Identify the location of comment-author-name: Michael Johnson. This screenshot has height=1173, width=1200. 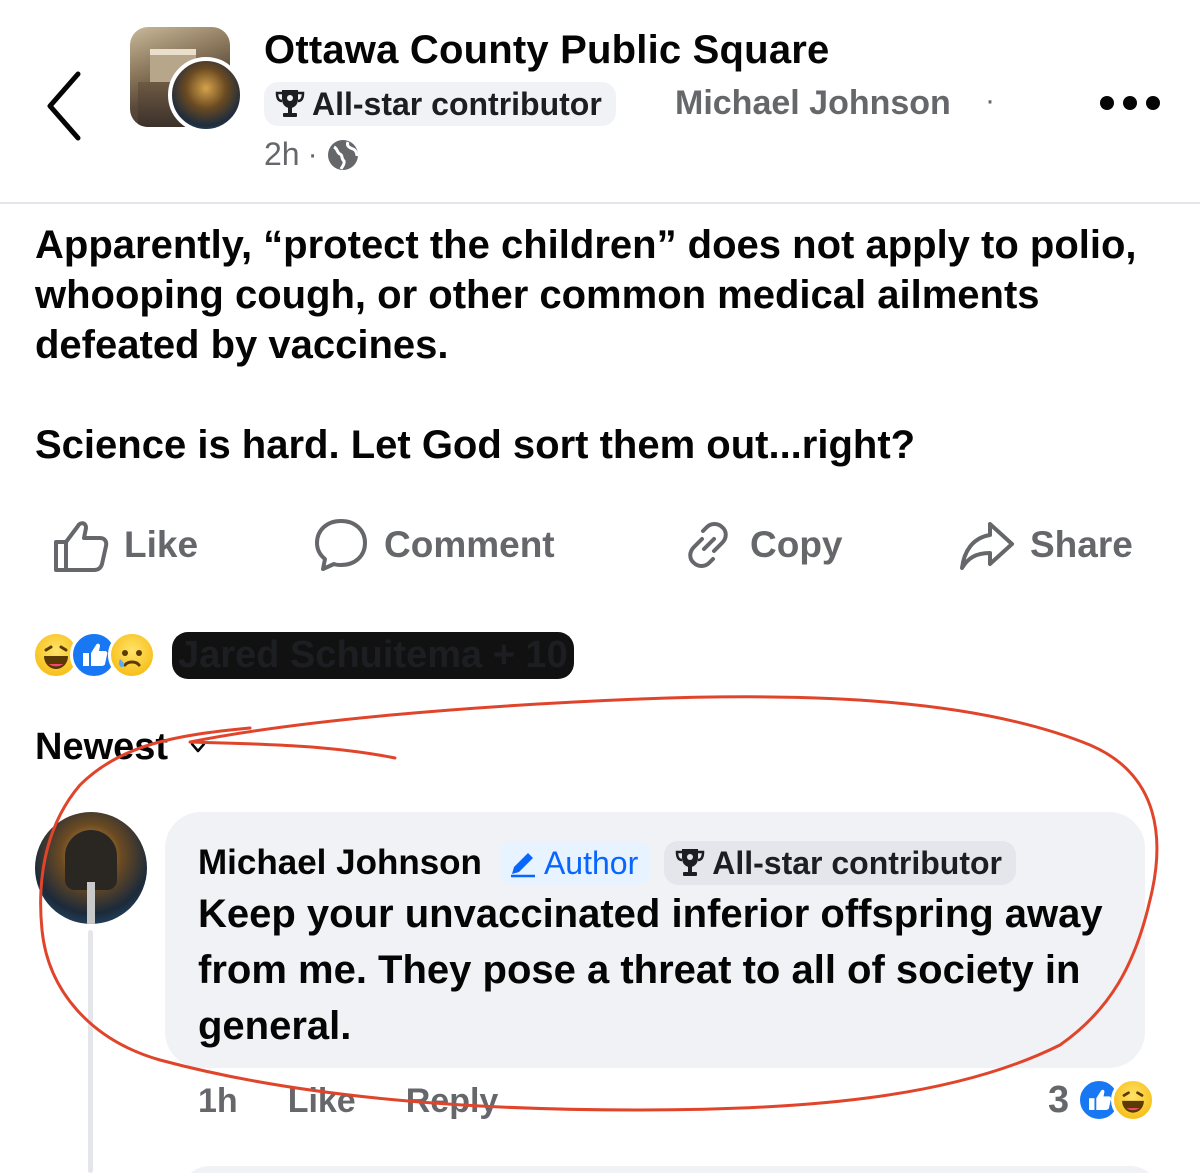
(340, 863).